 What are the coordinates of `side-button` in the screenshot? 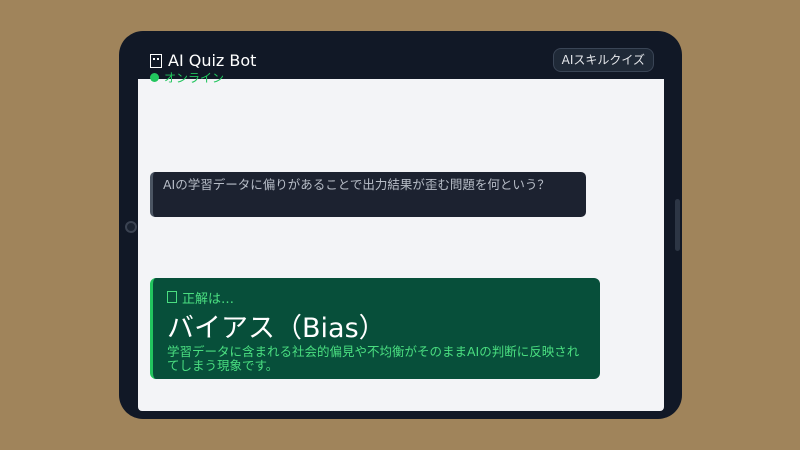 It's located at (677, 225).